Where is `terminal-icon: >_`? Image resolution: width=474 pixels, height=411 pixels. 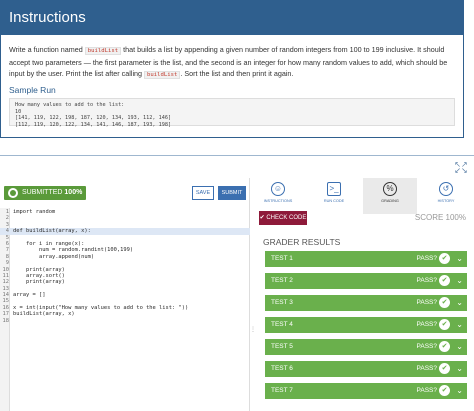 terminal-icon: >_ is located at coordinates (334, 189).